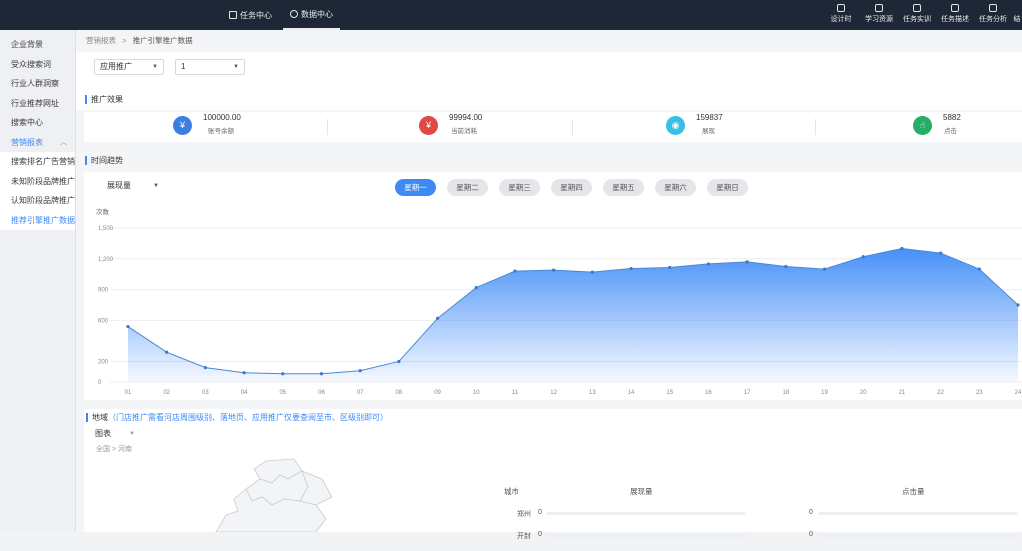  I want to click on sidebar-item-cognitive-stage: 认知阶段品牌推广, so click(37, 201).